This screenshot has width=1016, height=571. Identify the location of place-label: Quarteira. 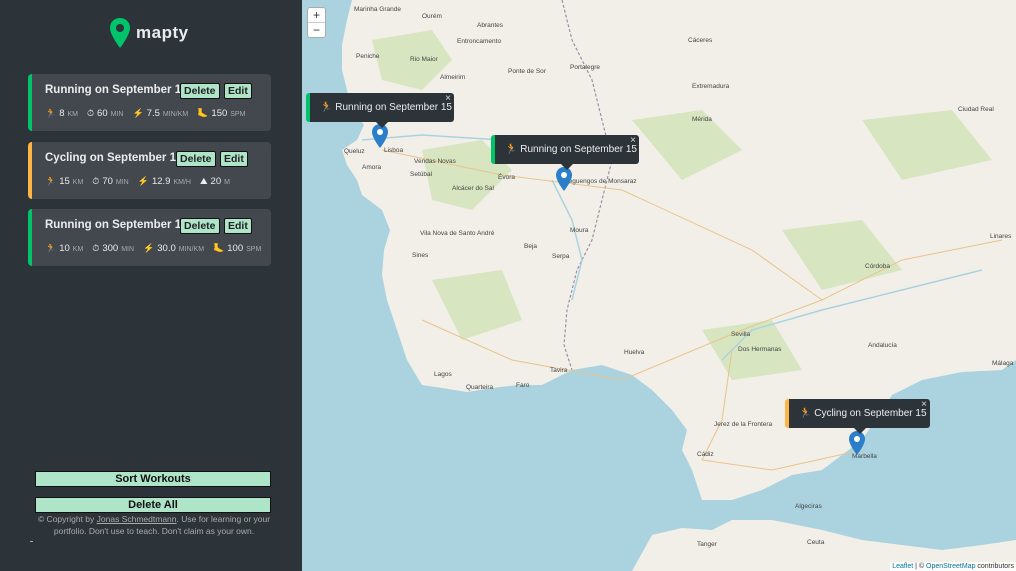
(480, 387).